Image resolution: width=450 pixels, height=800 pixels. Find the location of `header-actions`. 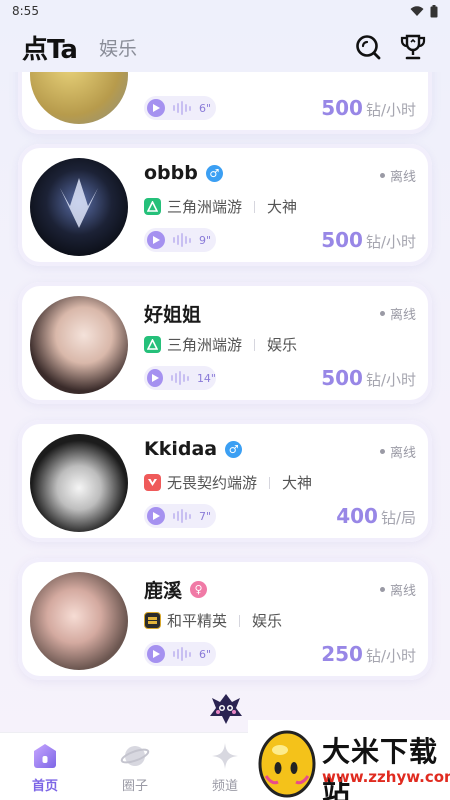

header-actions is located at coordinates (391, 47).